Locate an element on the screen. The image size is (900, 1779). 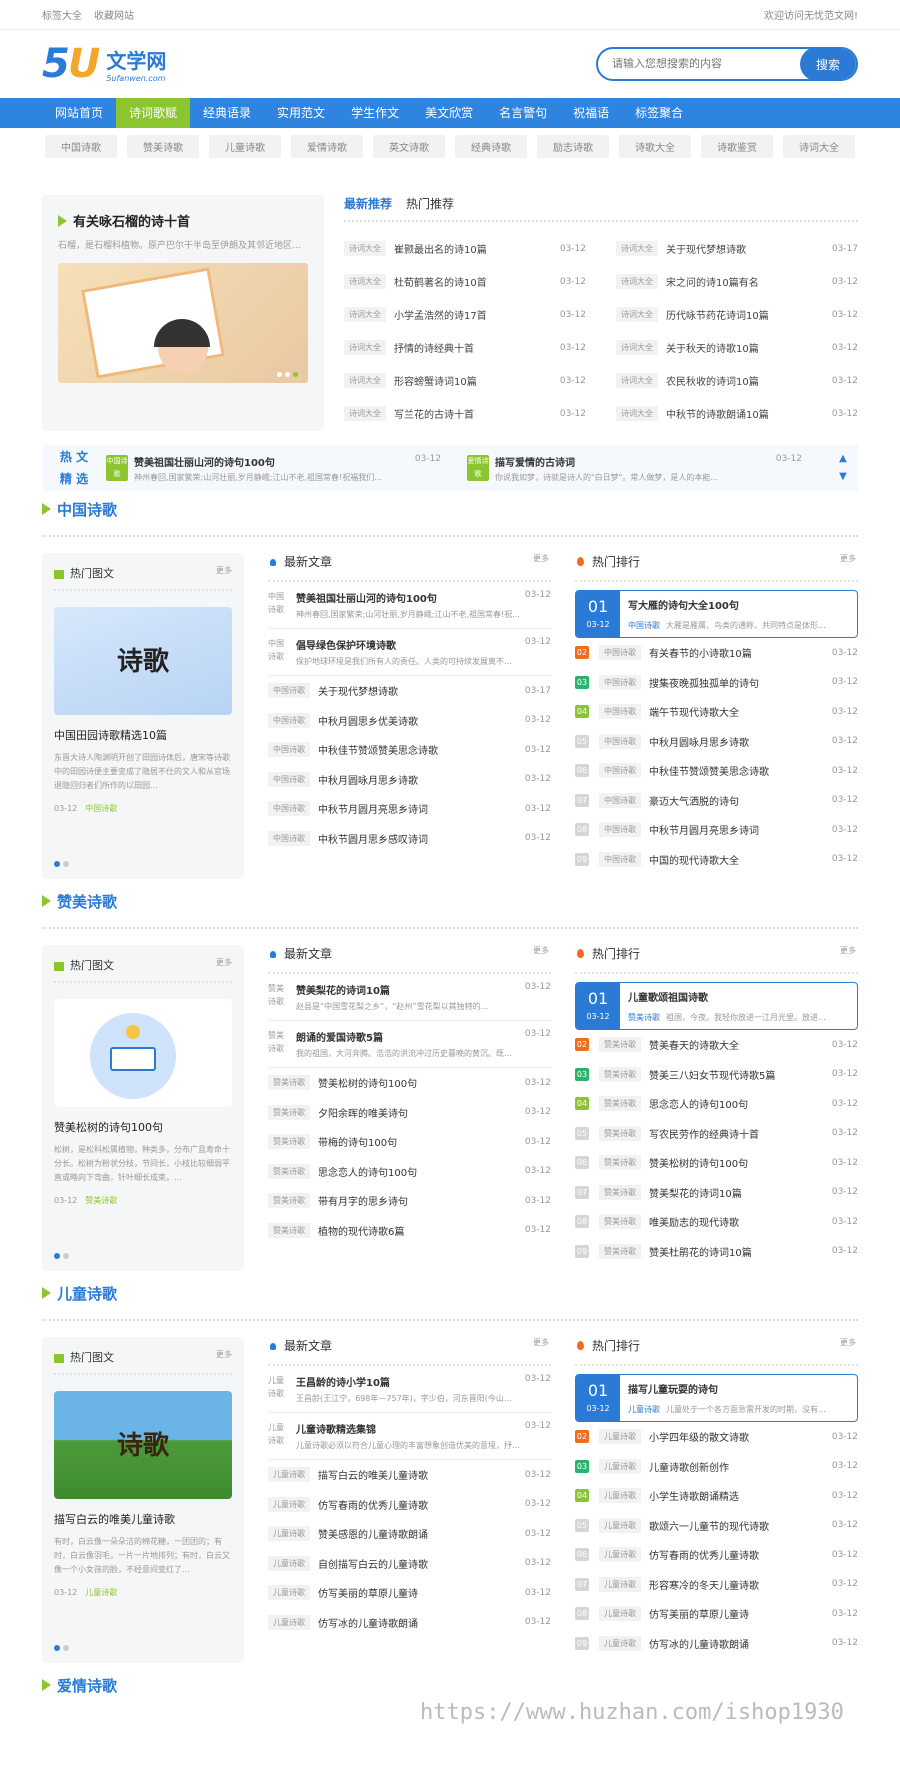
card-pager is located at coordinates (61, 864).